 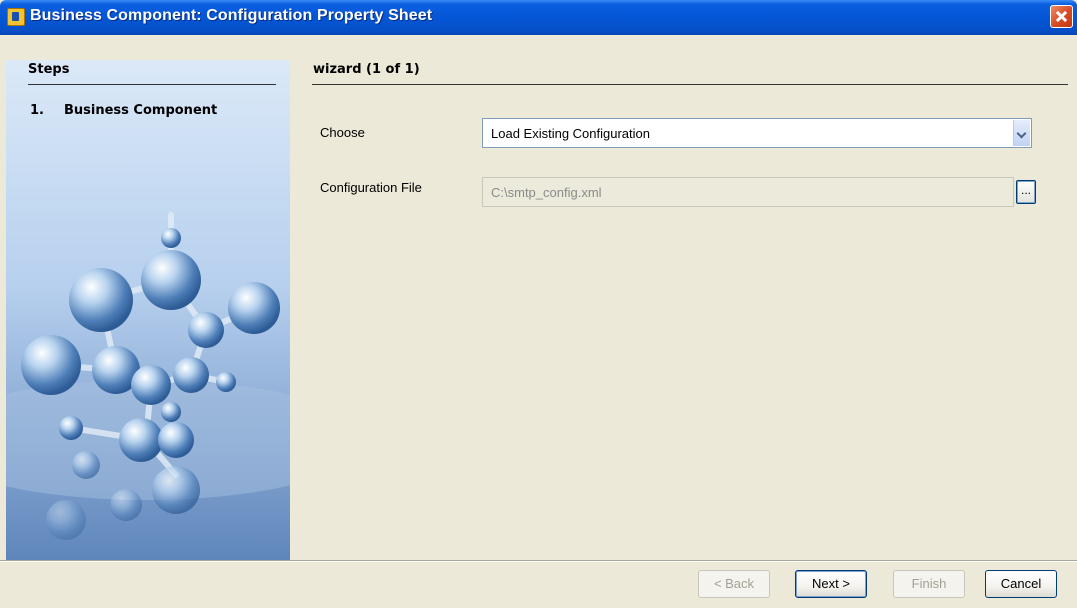 What do you see at coordinates (831, 584) in the screenshot?
I see `next-button: Next >` at bounding box center [831, 584].